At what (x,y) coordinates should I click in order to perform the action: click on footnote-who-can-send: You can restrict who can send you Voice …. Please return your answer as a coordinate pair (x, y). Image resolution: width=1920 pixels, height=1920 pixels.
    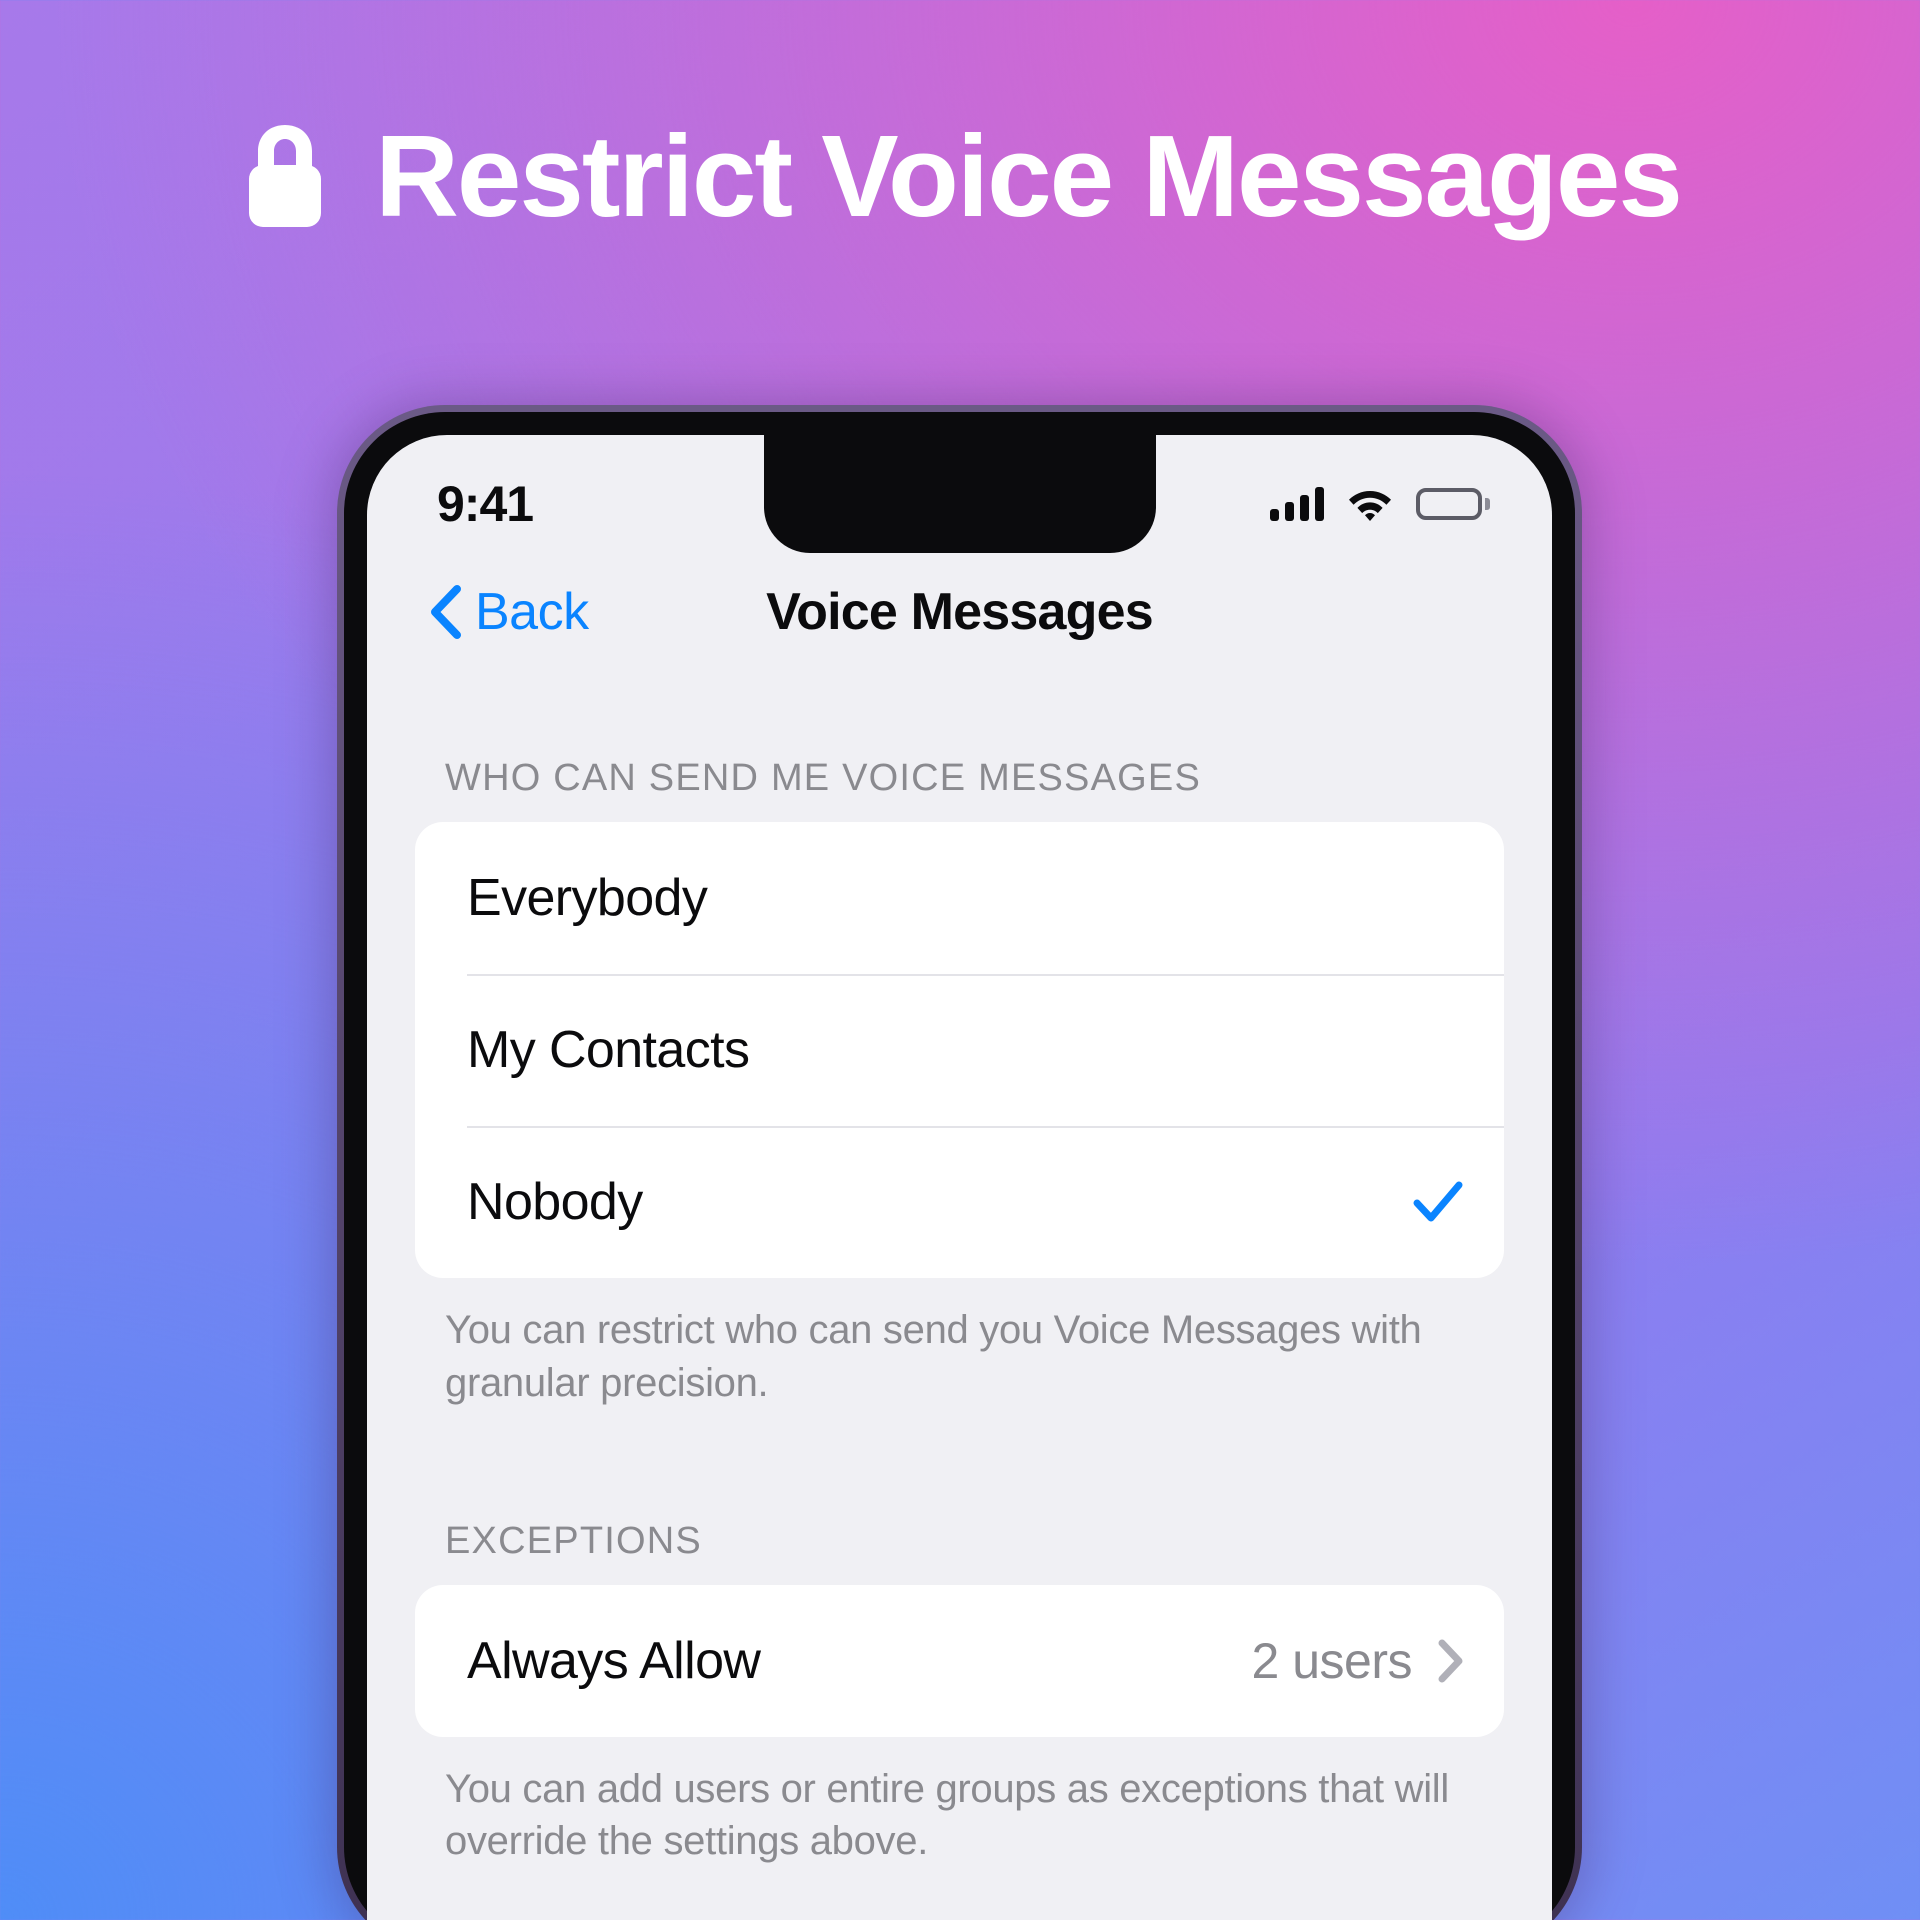
    Looking at the image, I should click on (933, 1356).